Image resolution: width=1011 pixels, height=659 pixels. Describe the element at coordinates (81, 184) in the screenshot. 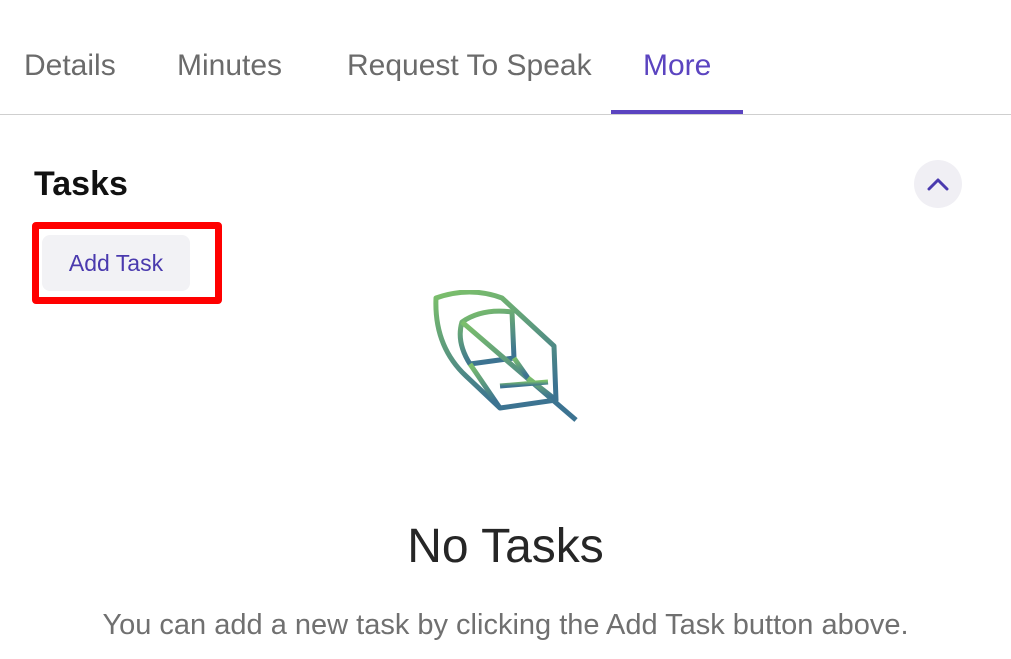

I see `tasks-heading: Tasks` at that location.